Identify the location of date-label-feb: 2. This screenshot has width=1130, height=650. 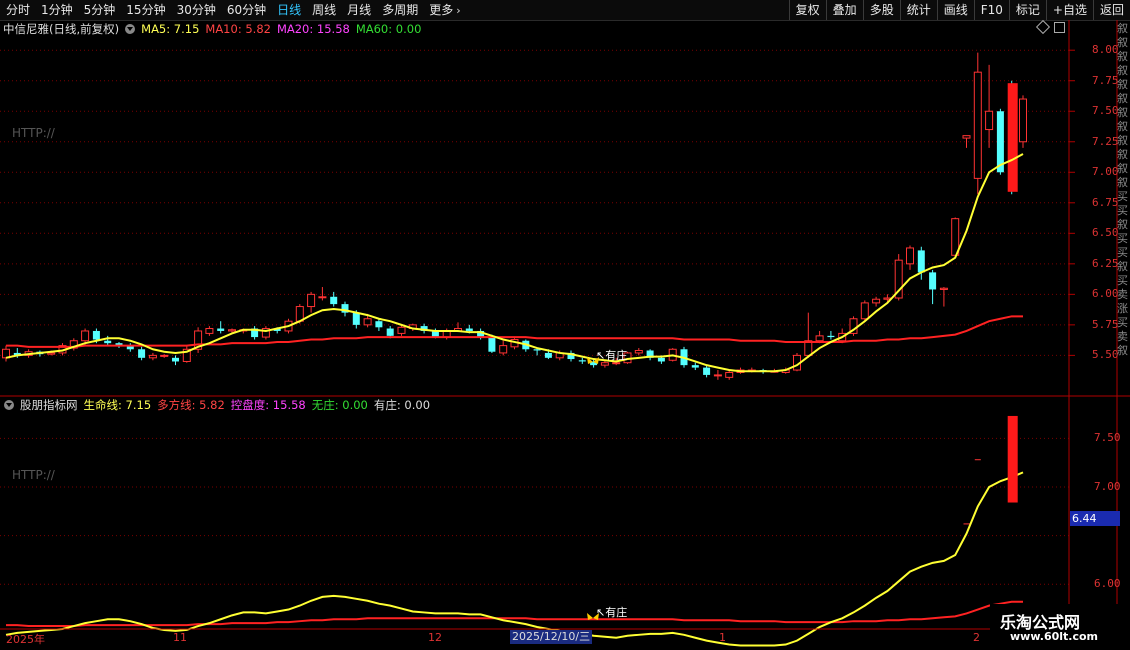
(976, 637).